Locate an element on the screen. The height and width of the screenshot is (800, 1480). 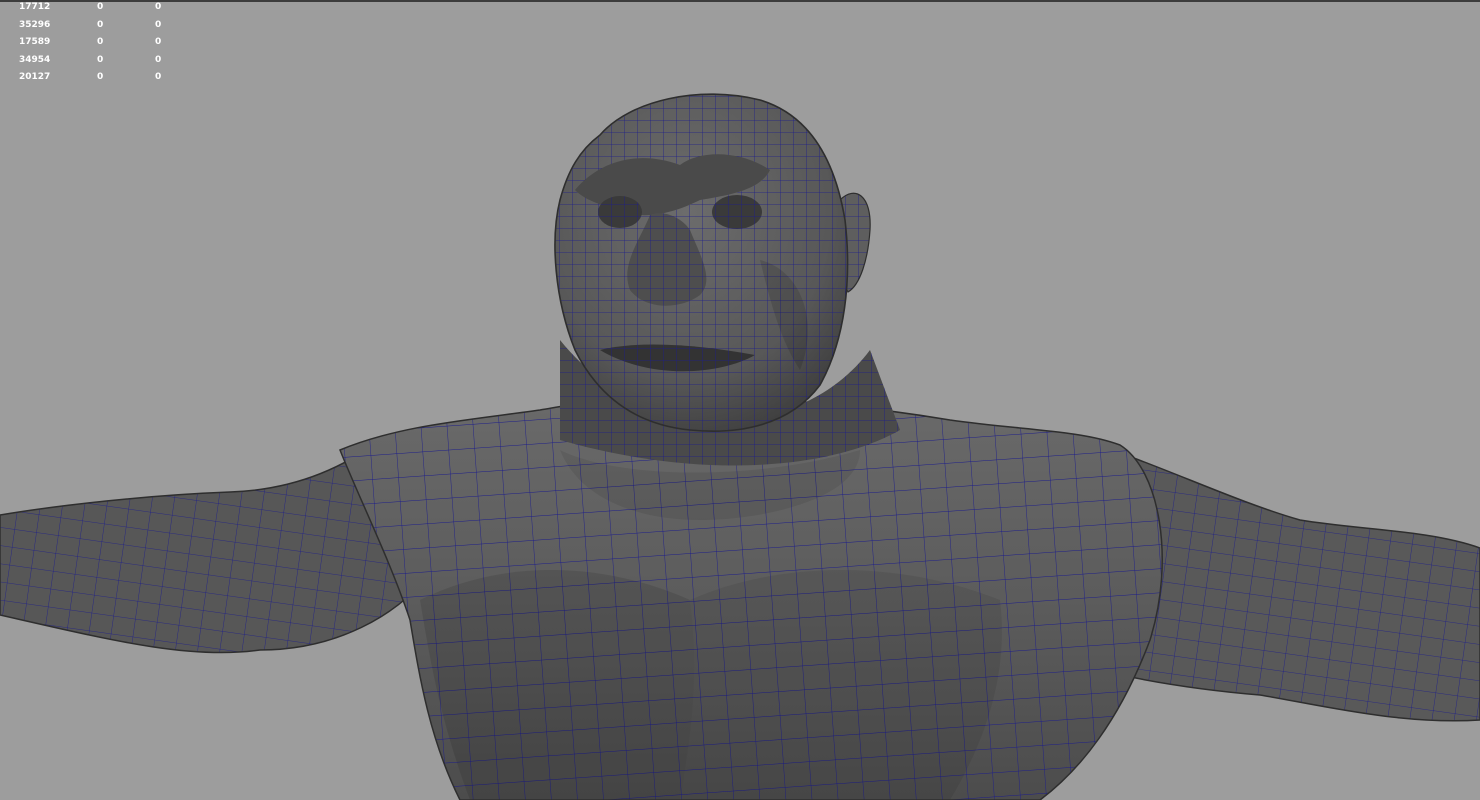
hud-value: 17712 is located at coordinates (35, 7).